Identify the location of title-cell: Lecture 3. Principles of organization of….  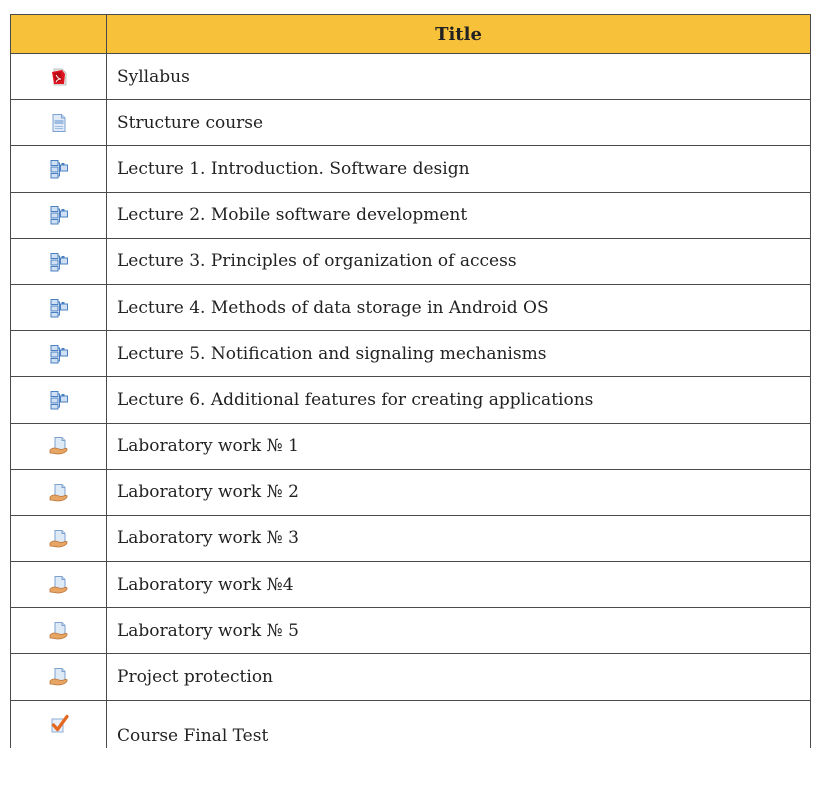
(458, 261).